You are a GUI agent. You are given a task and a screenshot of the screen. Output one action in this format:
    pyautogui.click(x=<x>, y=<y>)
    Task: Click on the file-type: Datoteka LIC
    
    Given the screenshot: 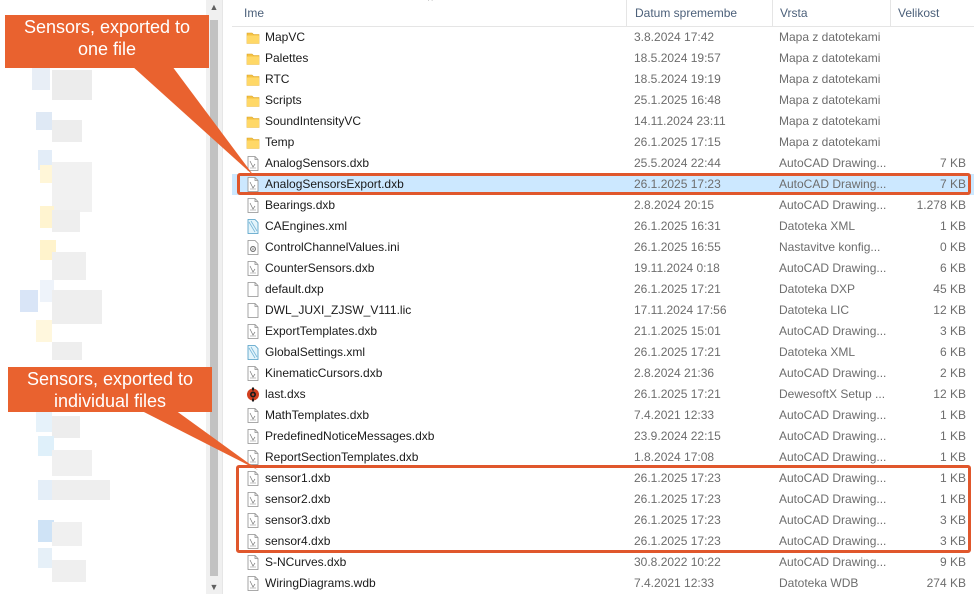 What is the action you would take?
    pyautogui.click(x=814, y=310)
    